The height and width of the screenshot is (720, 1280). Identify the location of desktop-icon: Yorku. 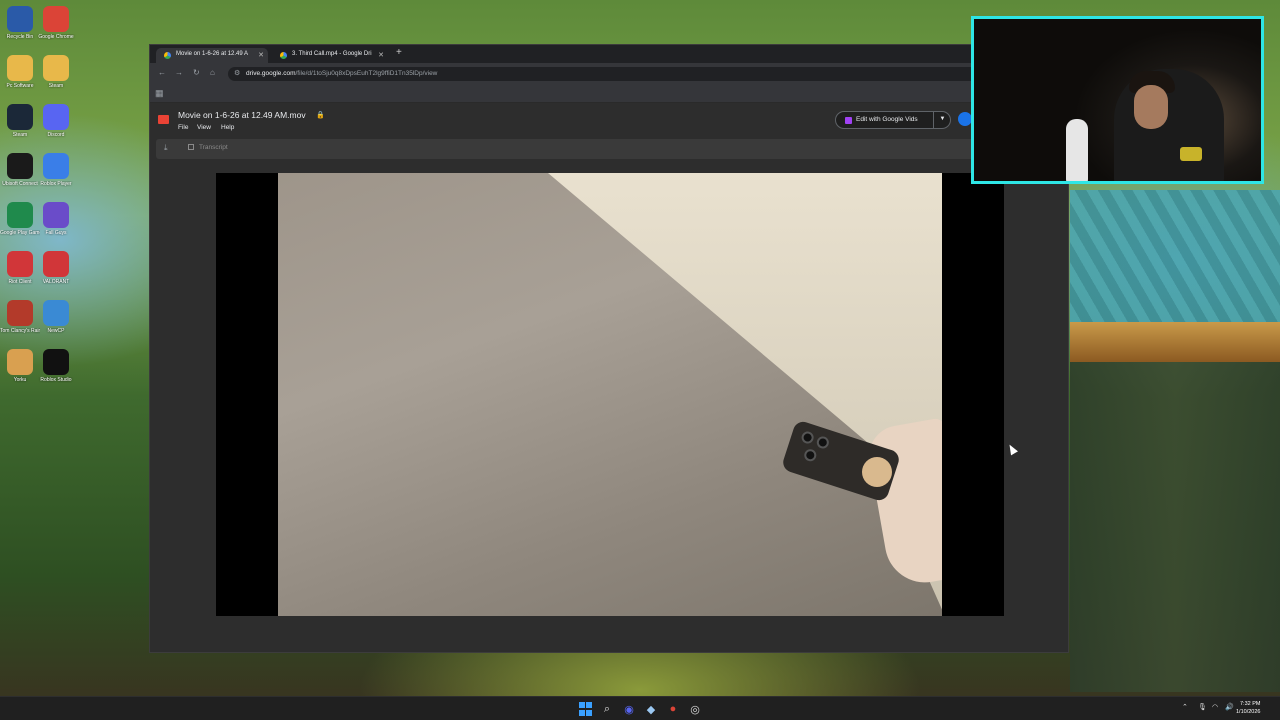
(20, 366).